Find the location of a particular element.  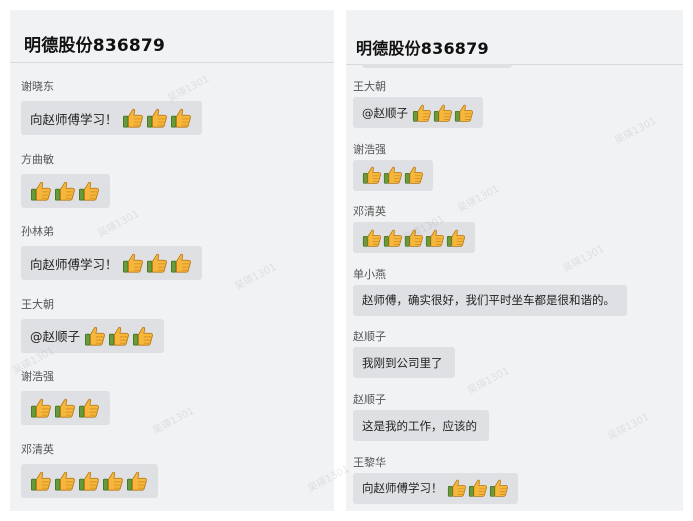

sender-name: 单小燕 is located at coordinates (369, 274).